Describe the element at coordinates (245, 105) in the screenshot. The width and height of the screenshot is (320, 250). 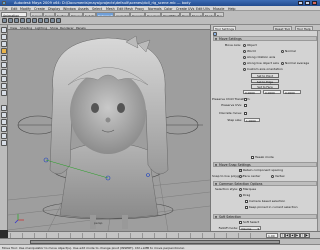
I see `preserve-uvs-checkbox` at that location.